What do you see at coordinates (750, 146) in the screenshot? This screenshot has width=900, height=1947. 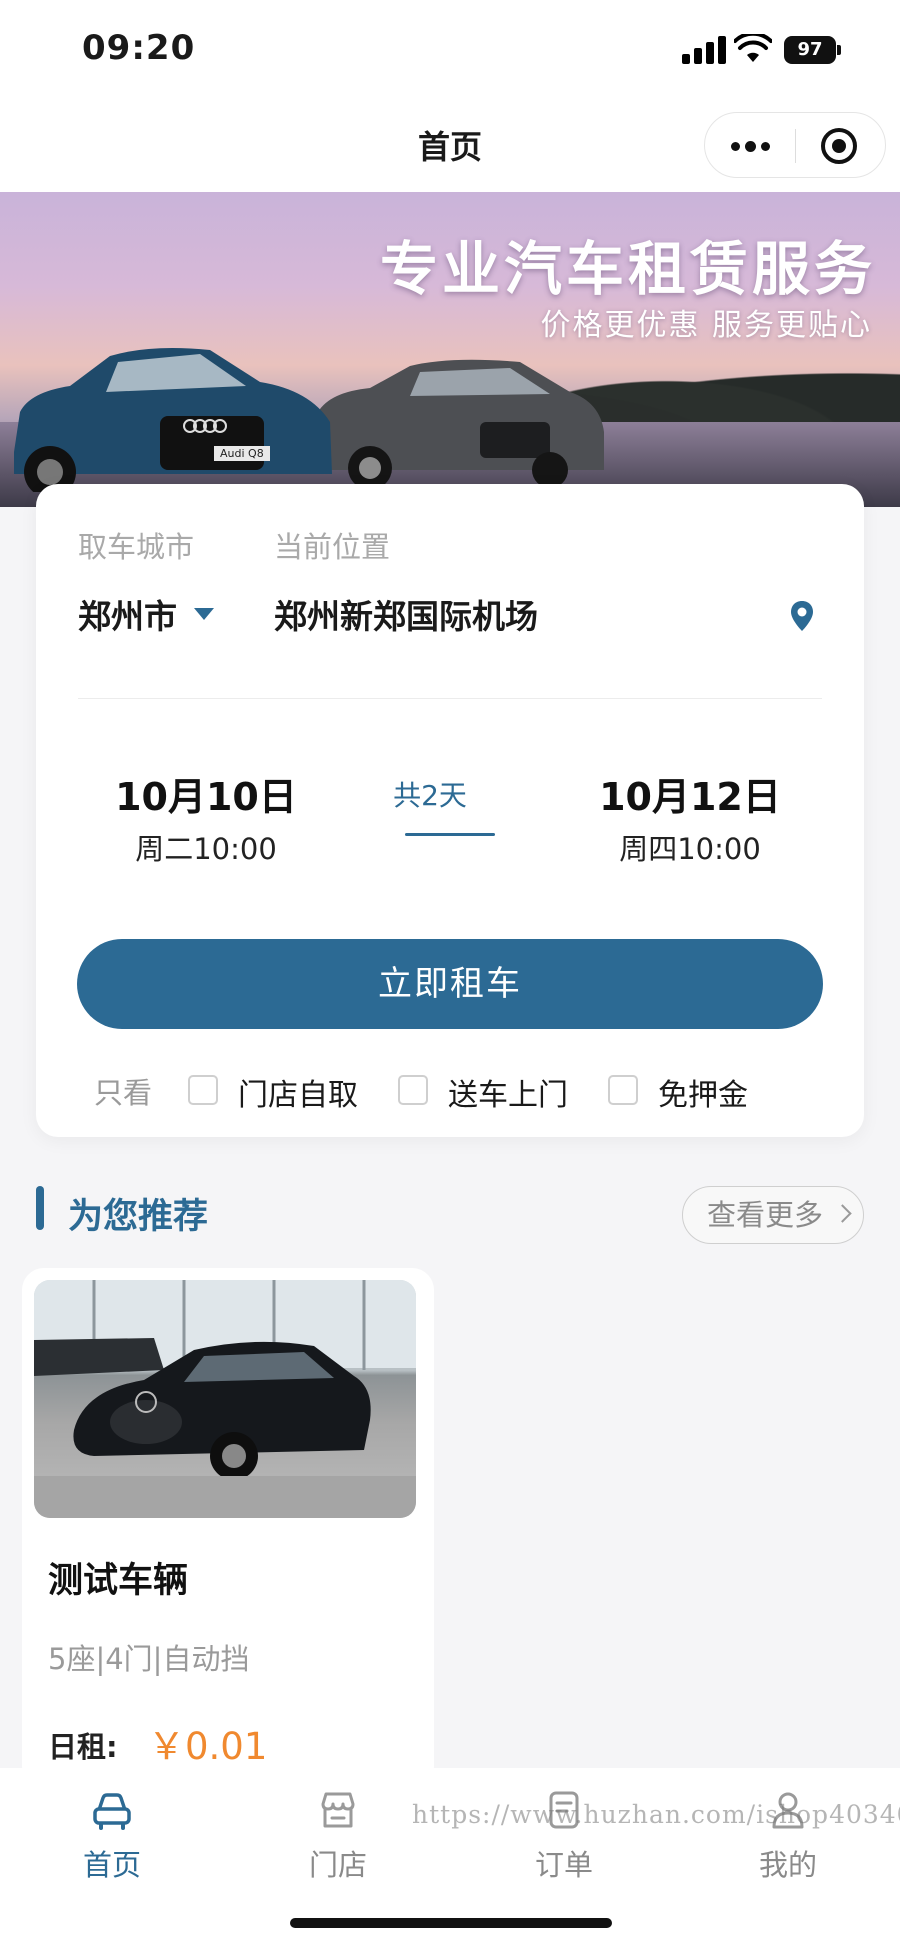 I see `more-icon` at bounding box center [750, 146].